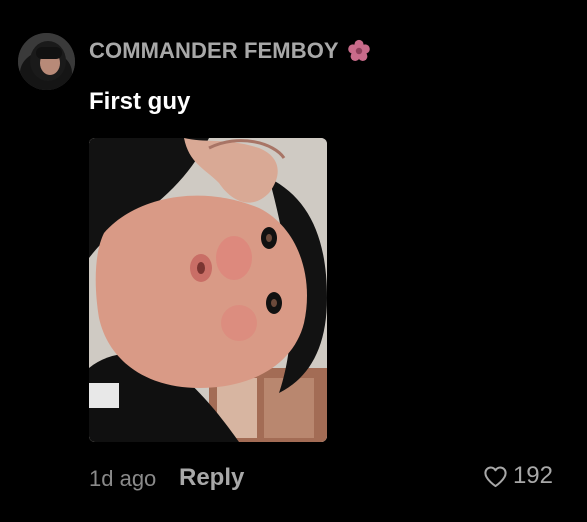 This screenshot has width=587, height=522. I want to click on avatar, so click(46, 61).